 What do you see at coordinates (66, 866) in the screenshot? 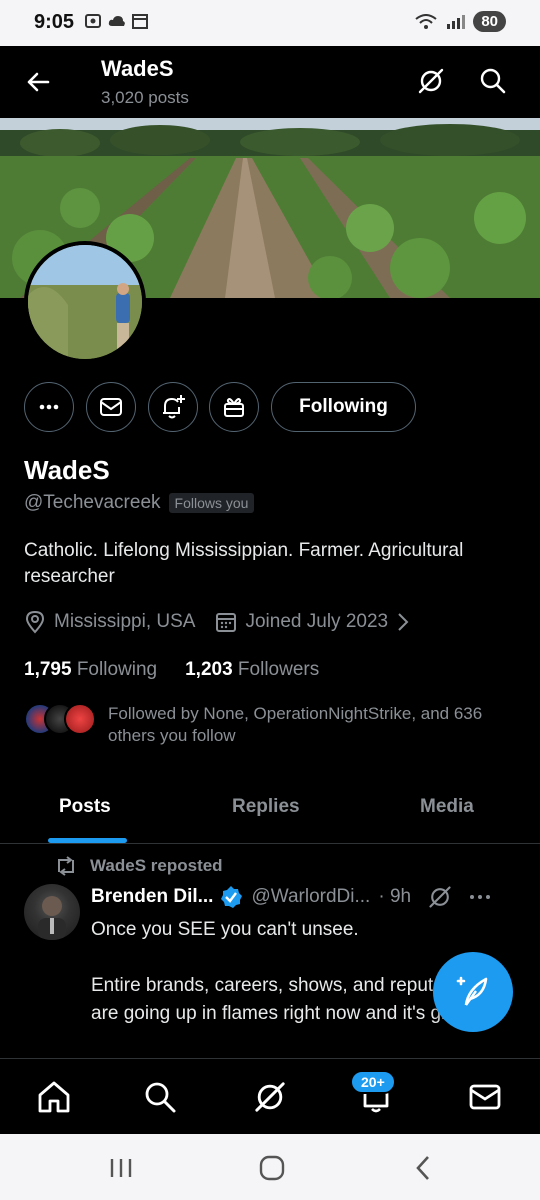
I see `repost-icon` at bounding box center [66, 866].